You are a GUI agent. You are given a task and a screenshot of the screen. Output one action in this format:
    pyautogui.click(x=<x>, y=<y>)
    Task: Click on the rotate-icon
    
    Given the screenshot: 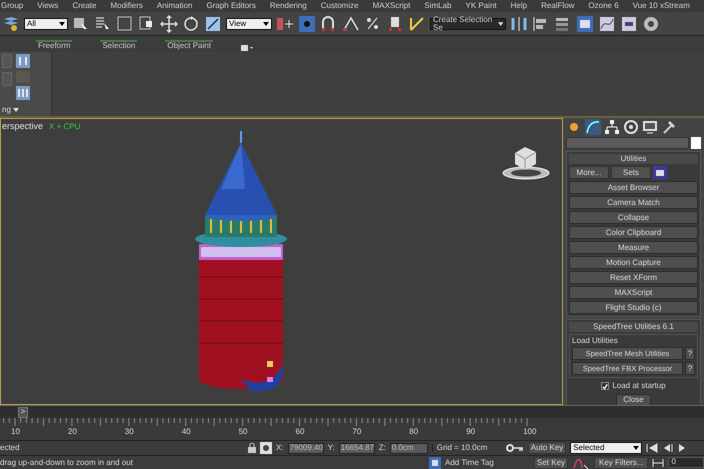 What is the action you would take?
    pyautogui.click(x=191, y=23)
    